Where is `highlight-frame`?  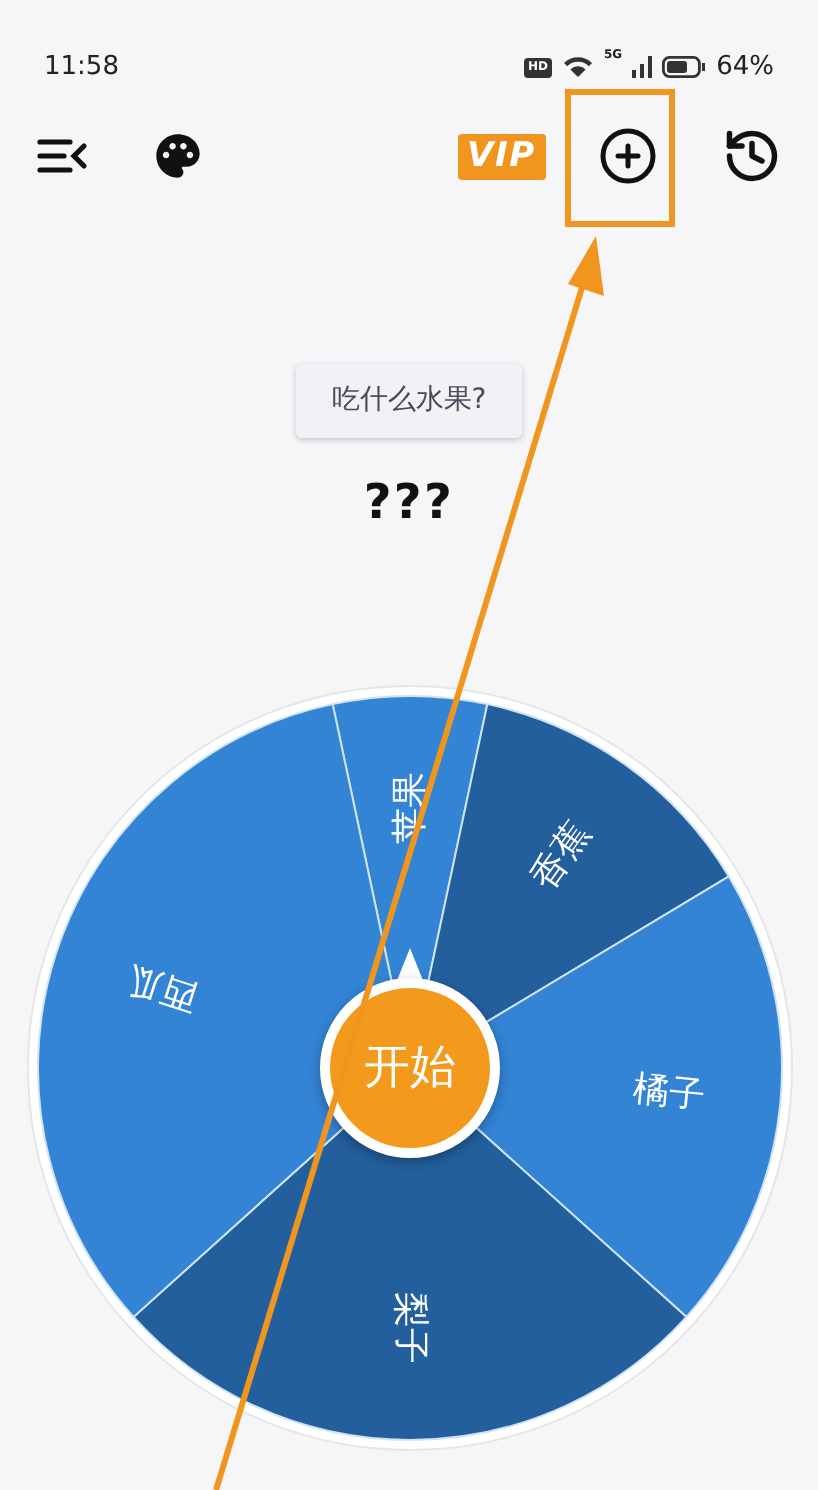 highlight-frame is located at coordinates (620, 158).